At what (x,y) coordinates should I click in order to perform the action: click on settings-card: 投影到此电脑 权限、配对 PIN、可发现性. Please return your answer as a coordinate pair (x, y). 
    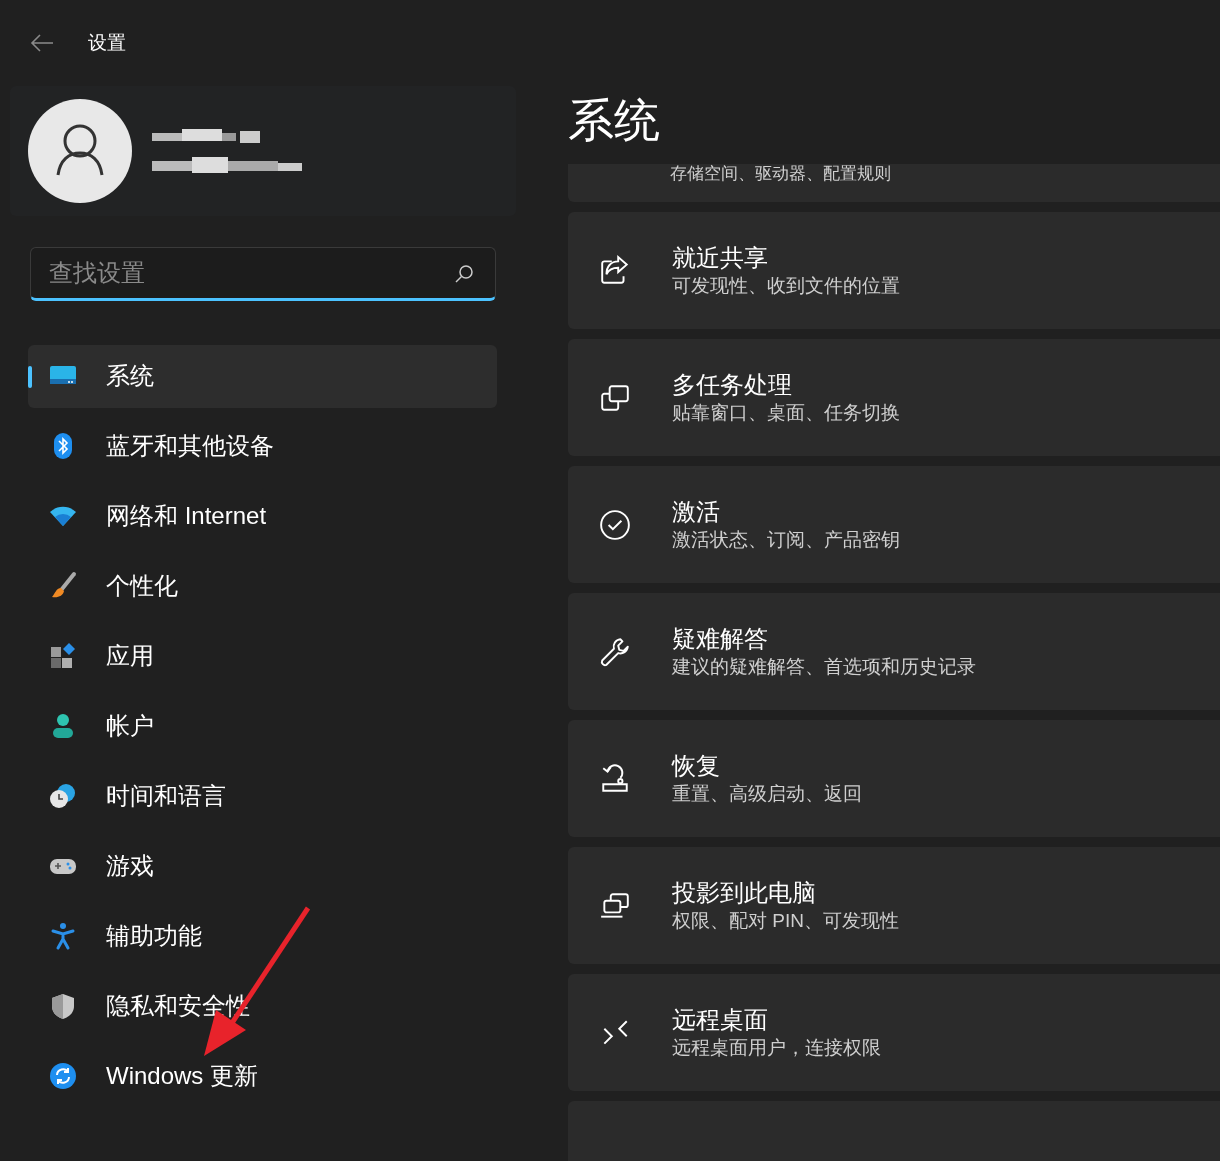
    Looking at the image, I should click on (894, 905).